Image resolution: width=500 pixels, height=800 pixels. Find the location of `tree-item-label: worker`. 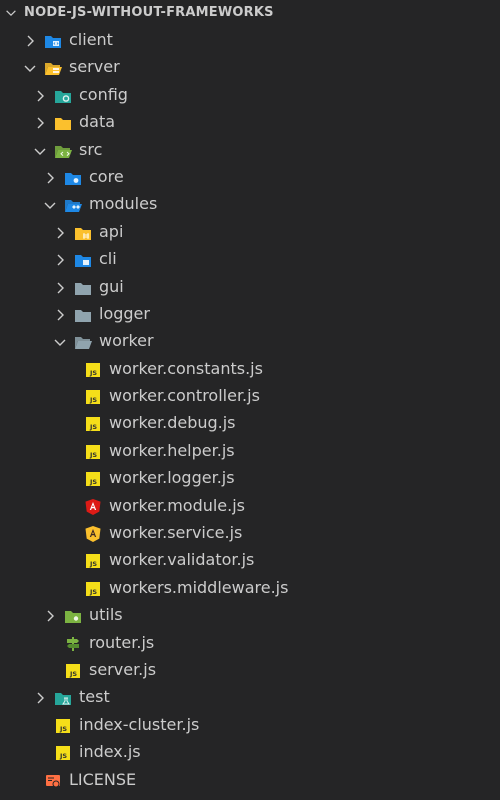

tree-item-label: worker is located at coordinates (126, 341).